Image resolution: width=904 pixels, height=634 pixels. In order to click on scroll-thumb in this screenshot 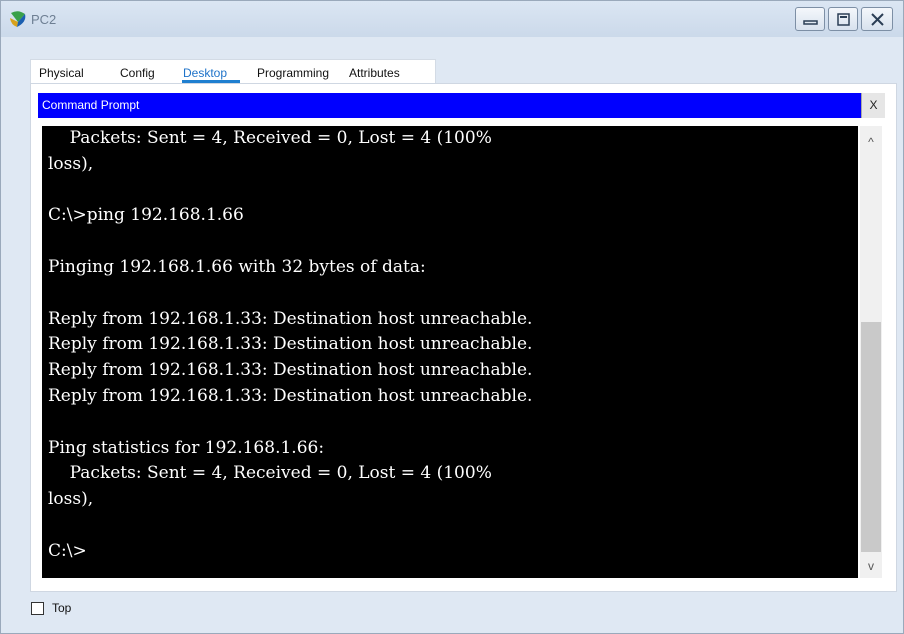, I will do `click(871, 437)`.